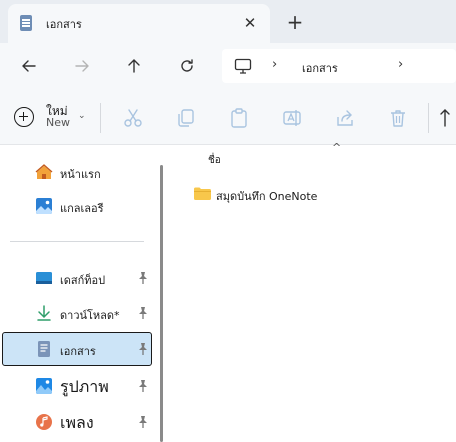  Describe the element at coordinates (243, 66) in the screenshot. I see `monitor-icon` at that location.